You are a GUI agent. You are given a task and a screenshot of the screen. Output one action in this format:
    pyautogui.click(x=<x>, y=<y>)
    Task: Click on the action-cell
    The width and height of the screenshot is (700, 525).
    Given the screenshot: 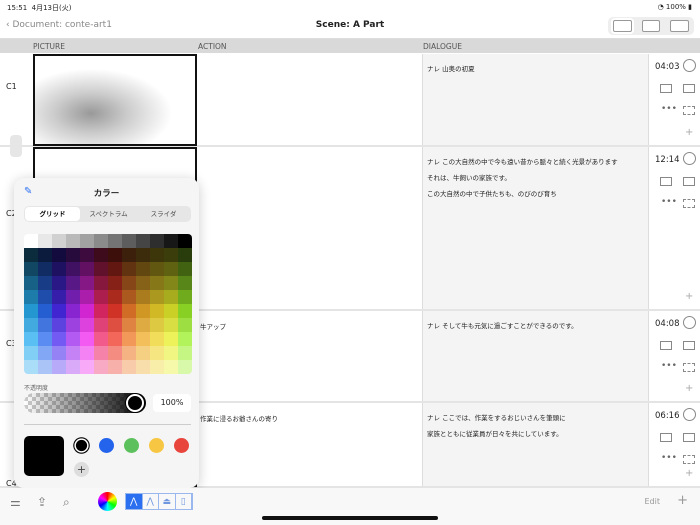 What is the action you would take?
    pyautogui.click(x=309, y=228)
    